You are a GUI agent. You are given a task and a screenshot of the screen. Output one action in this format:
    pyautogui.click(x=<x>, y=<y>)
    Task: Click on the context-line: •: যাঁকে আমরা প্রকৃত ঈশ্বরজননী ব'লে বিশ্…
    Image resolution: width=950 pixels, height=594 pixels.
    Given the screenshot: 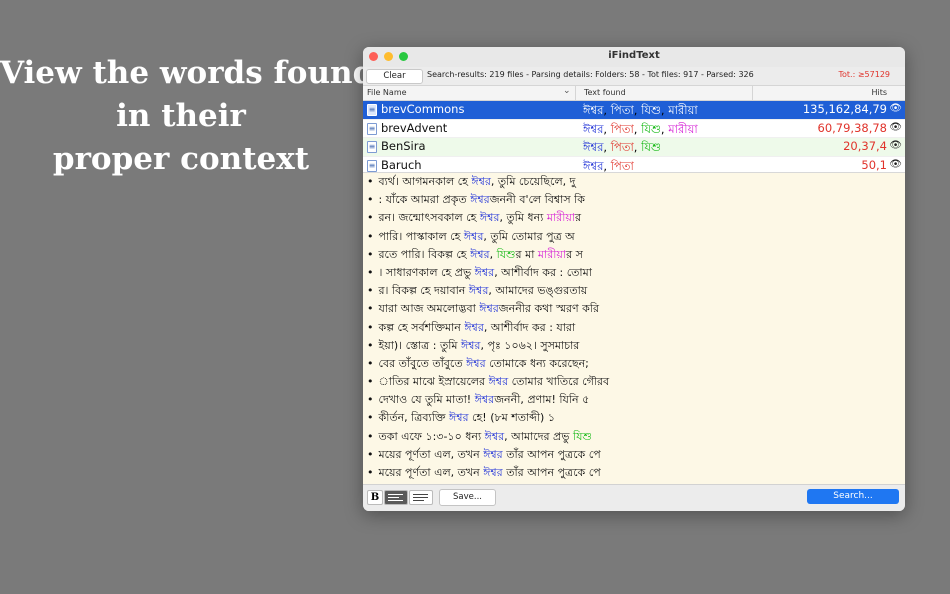 What is the action you would take?
    pyautogui.click(x=634, y=200)
    